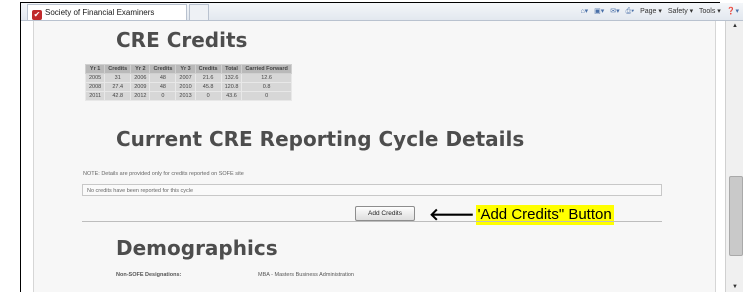 The width and height of the screenshot is (743, 292). I want to click on table-cell: 2009, so click(140, 87).